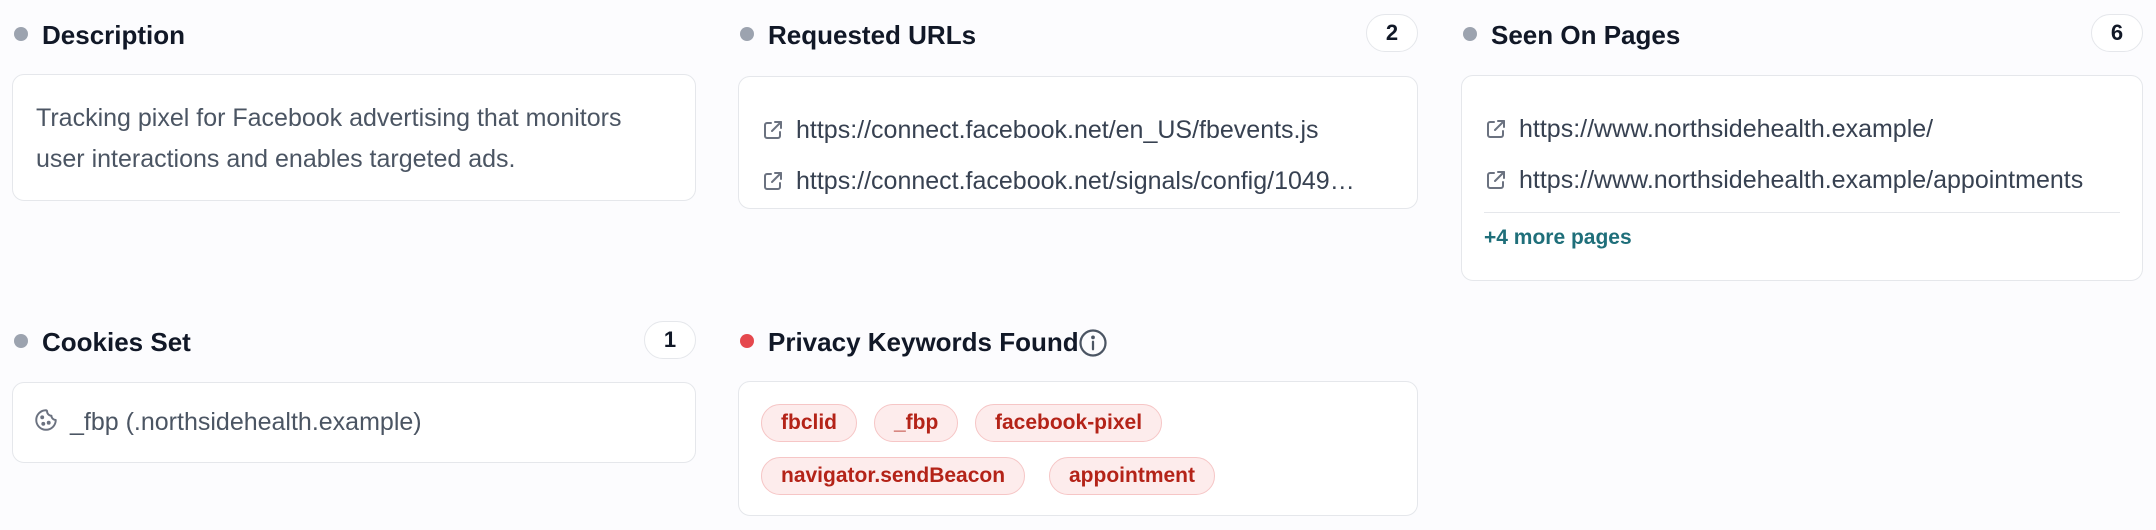 The image size is (2156, 530). I want to click on keyword-tag: fbclid, so click(809, 423).